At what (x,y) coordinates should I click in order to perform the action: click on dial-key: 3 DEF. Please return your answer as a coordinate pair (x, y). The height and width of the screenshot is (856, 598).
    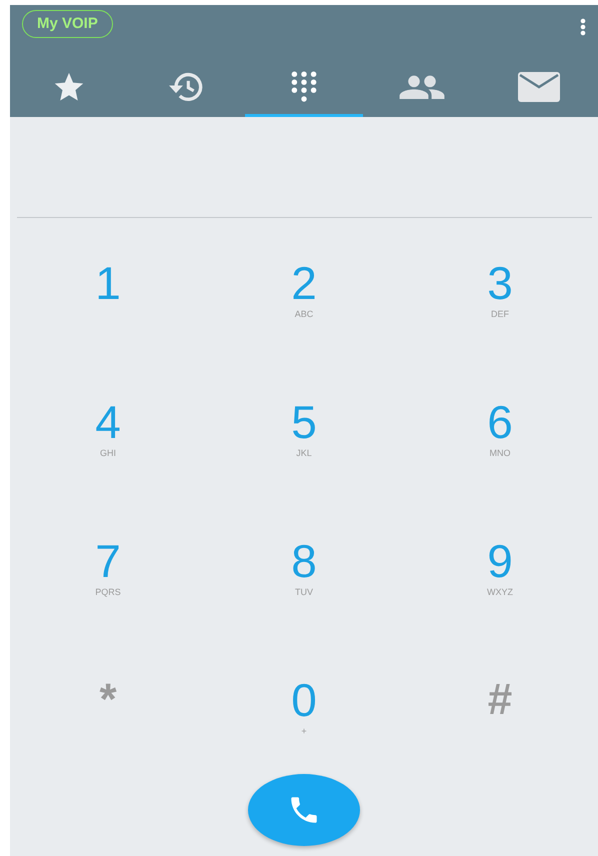
    Looking at the image, I should click on (500, 296).